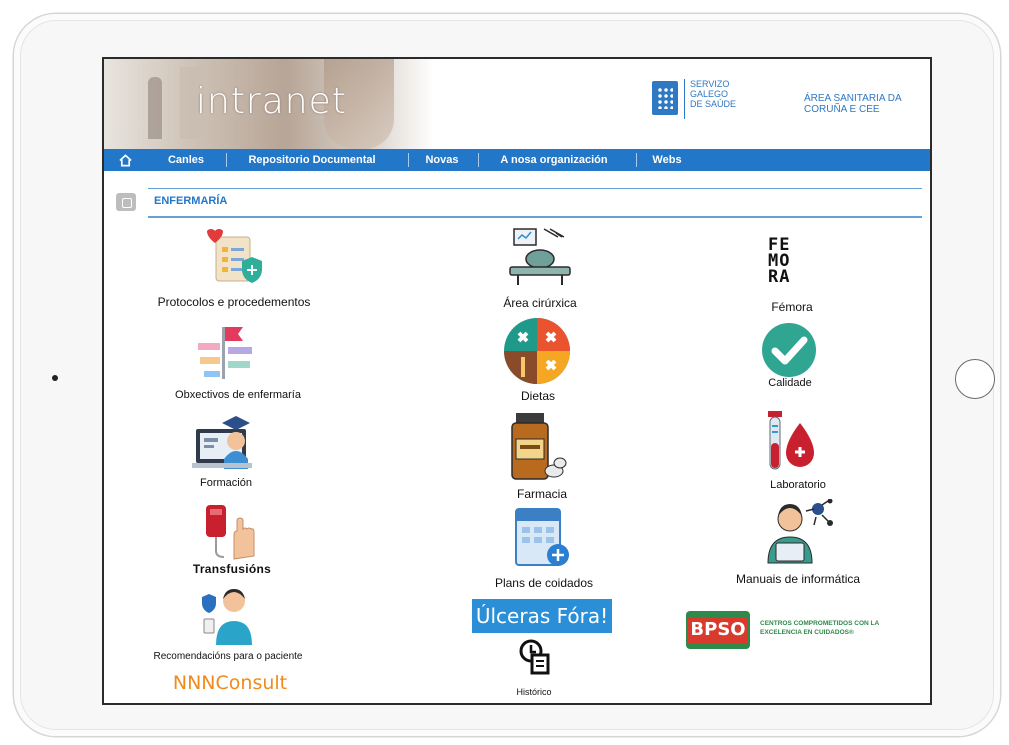 The width and height of the screenshot is (1009, 745). What do you see at coordinates (799, 534) in the screenshot?
I see `it-manuals-icon` at bounding box center [799, 534].